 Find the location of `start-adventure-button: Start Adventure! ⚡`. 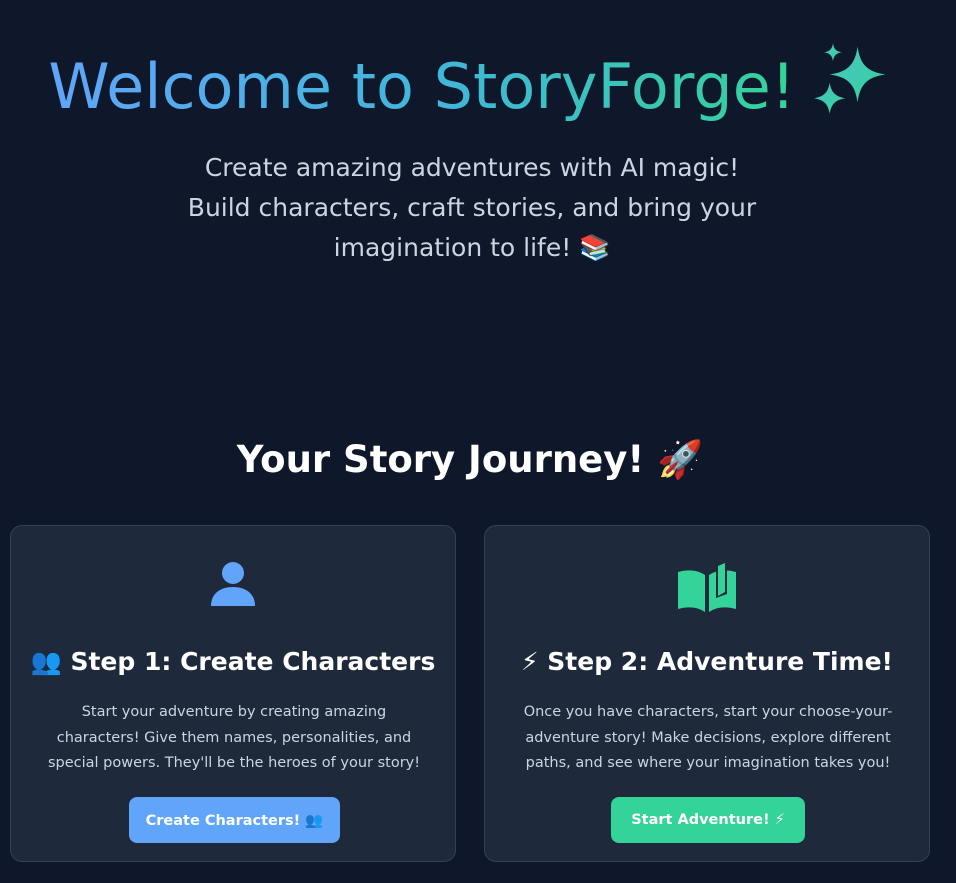

start-adventure-button: Start Adventure! ⚡ is located at coordinates (708, 820).